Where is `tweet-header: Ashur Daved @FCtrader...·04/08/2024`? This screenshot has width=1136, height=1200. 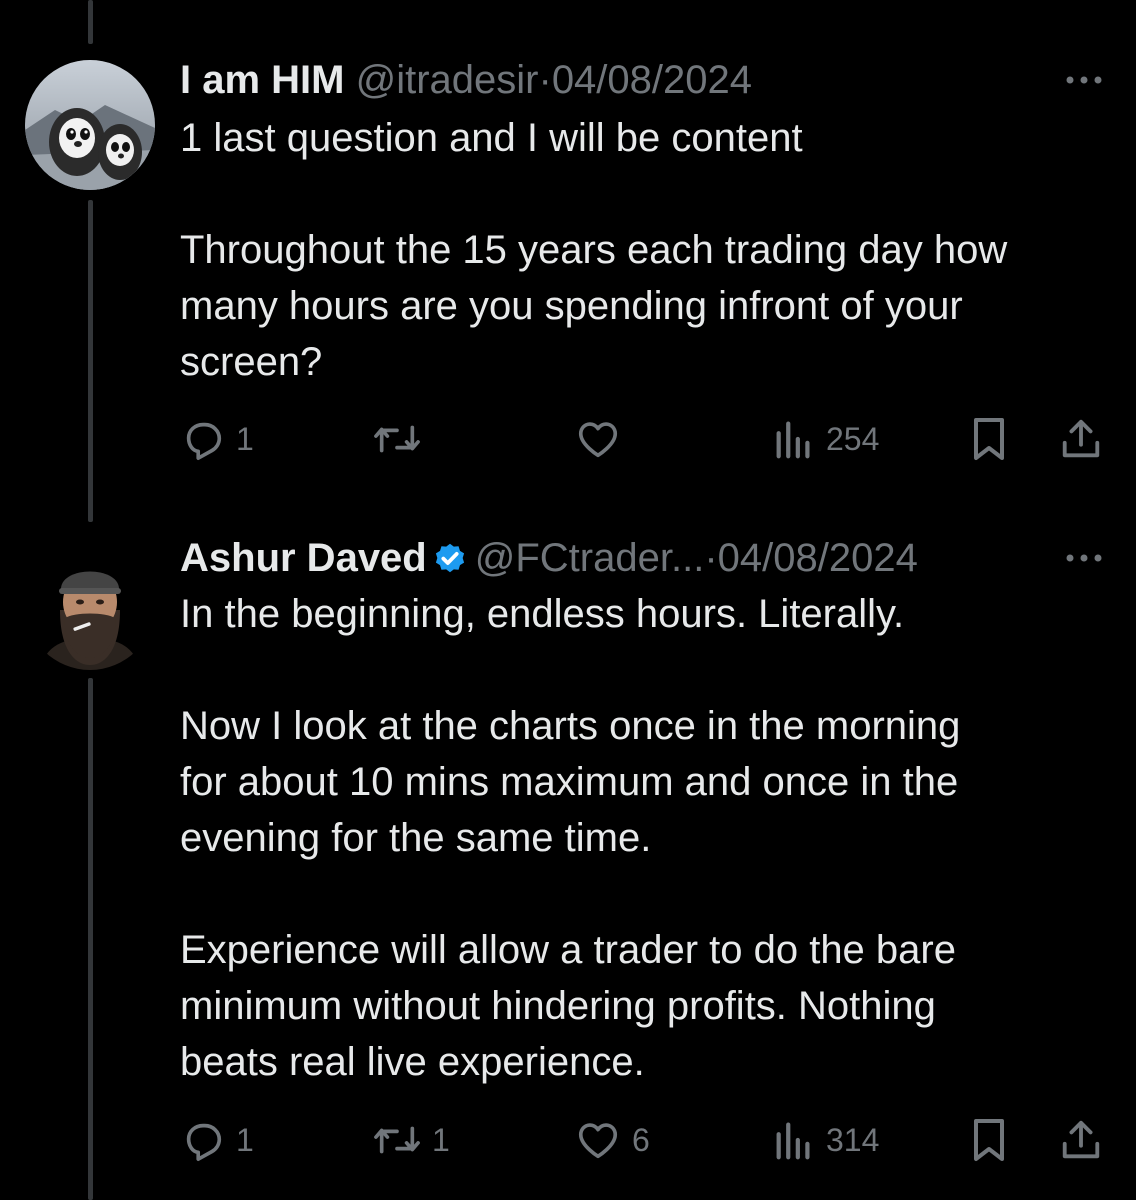 tweet-header: Ashur Daved @FCtrader...·04/08/2024 is located at coordinates (549, 561).